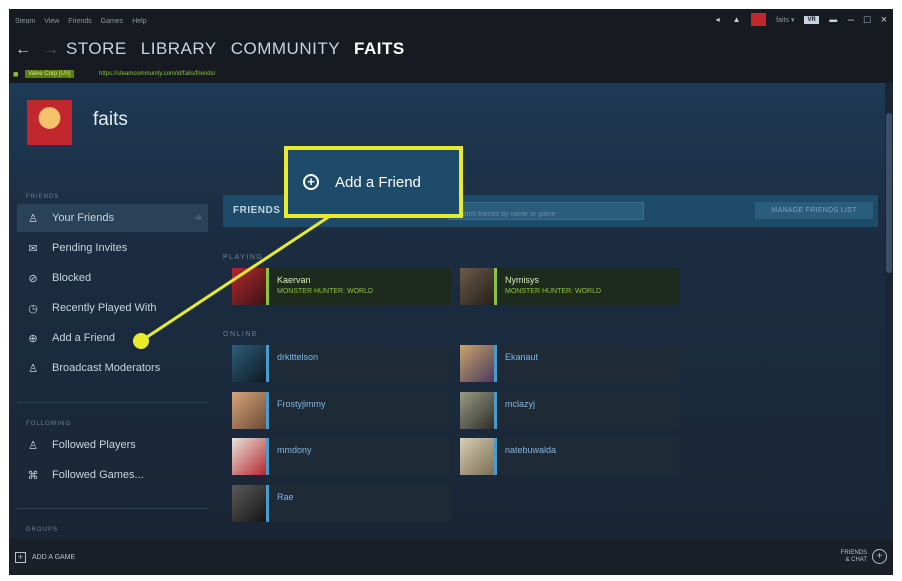 The width and height of the screenshot is (902, 581). What do you see at coordinates (49, 122) in the screenshot?
I see `profile-avatar` at bounding box center [49, 122].